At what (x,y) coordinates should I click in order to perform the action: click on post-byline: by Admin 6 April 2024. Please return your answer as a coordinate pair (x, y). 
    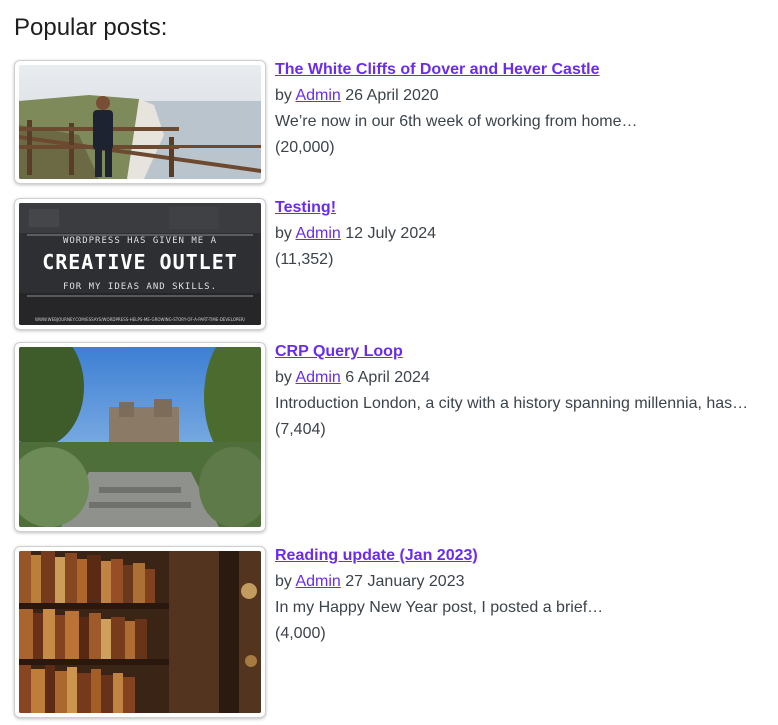
    Looking at the image, I should click on (520, 378).